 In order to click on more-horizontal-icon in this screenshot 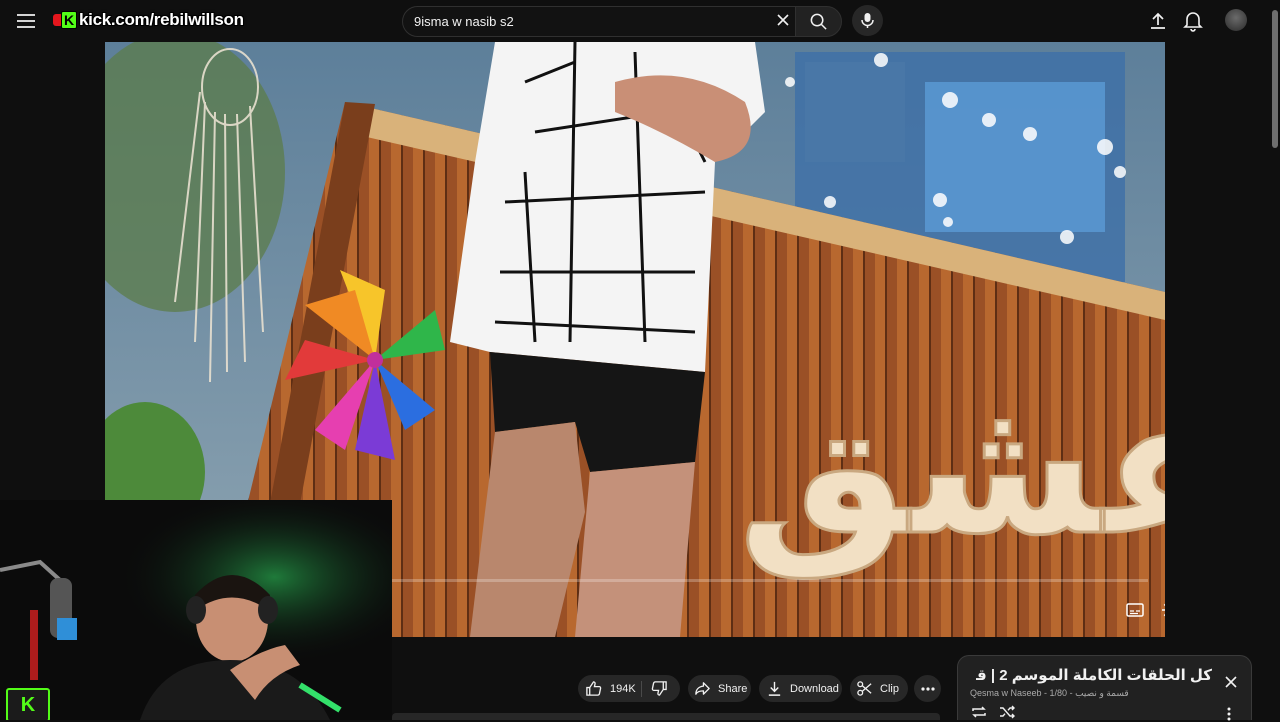, I will do `click(928, 689)`.